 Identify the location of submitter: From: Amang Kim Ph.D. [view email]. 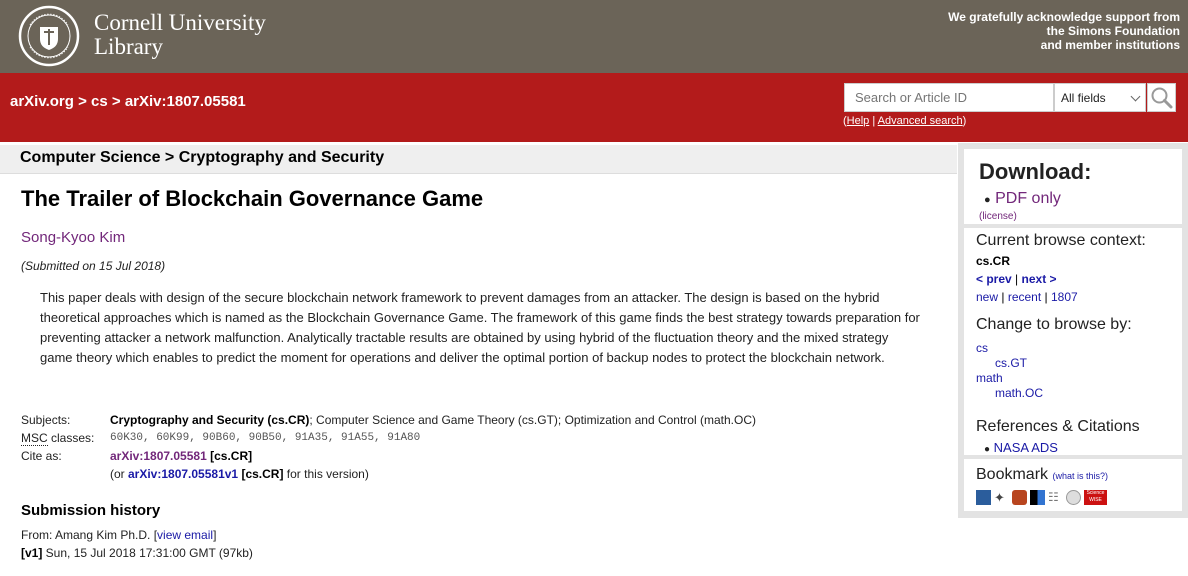
(118, 535).